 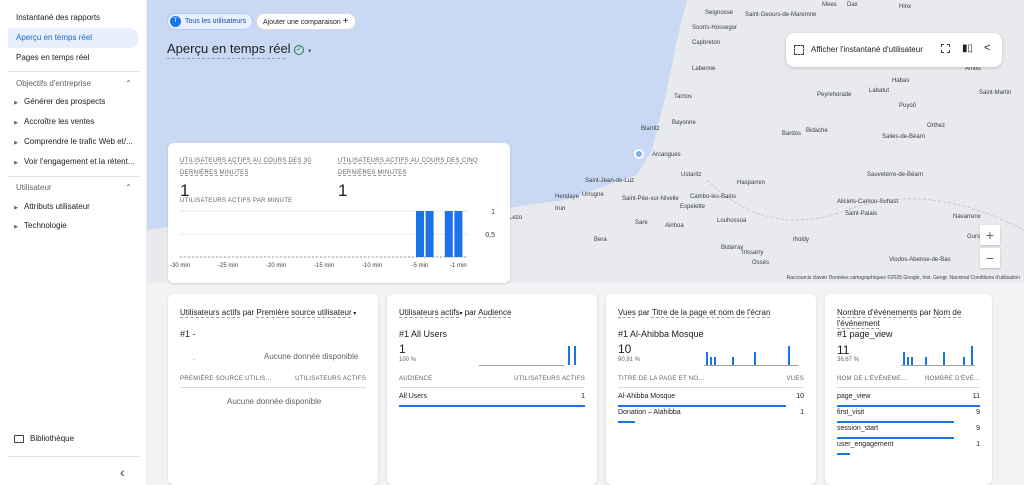 I want to click on sidebar-item-technology: ▶ Technologie, so click(x=74, y=226).